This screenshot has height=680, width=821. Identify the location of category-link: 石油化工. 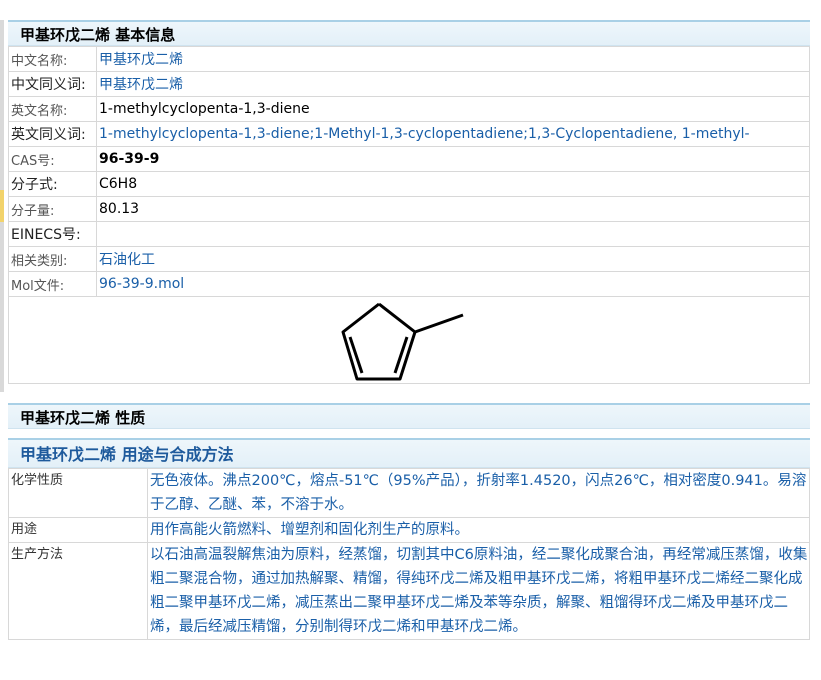
(127, 260).